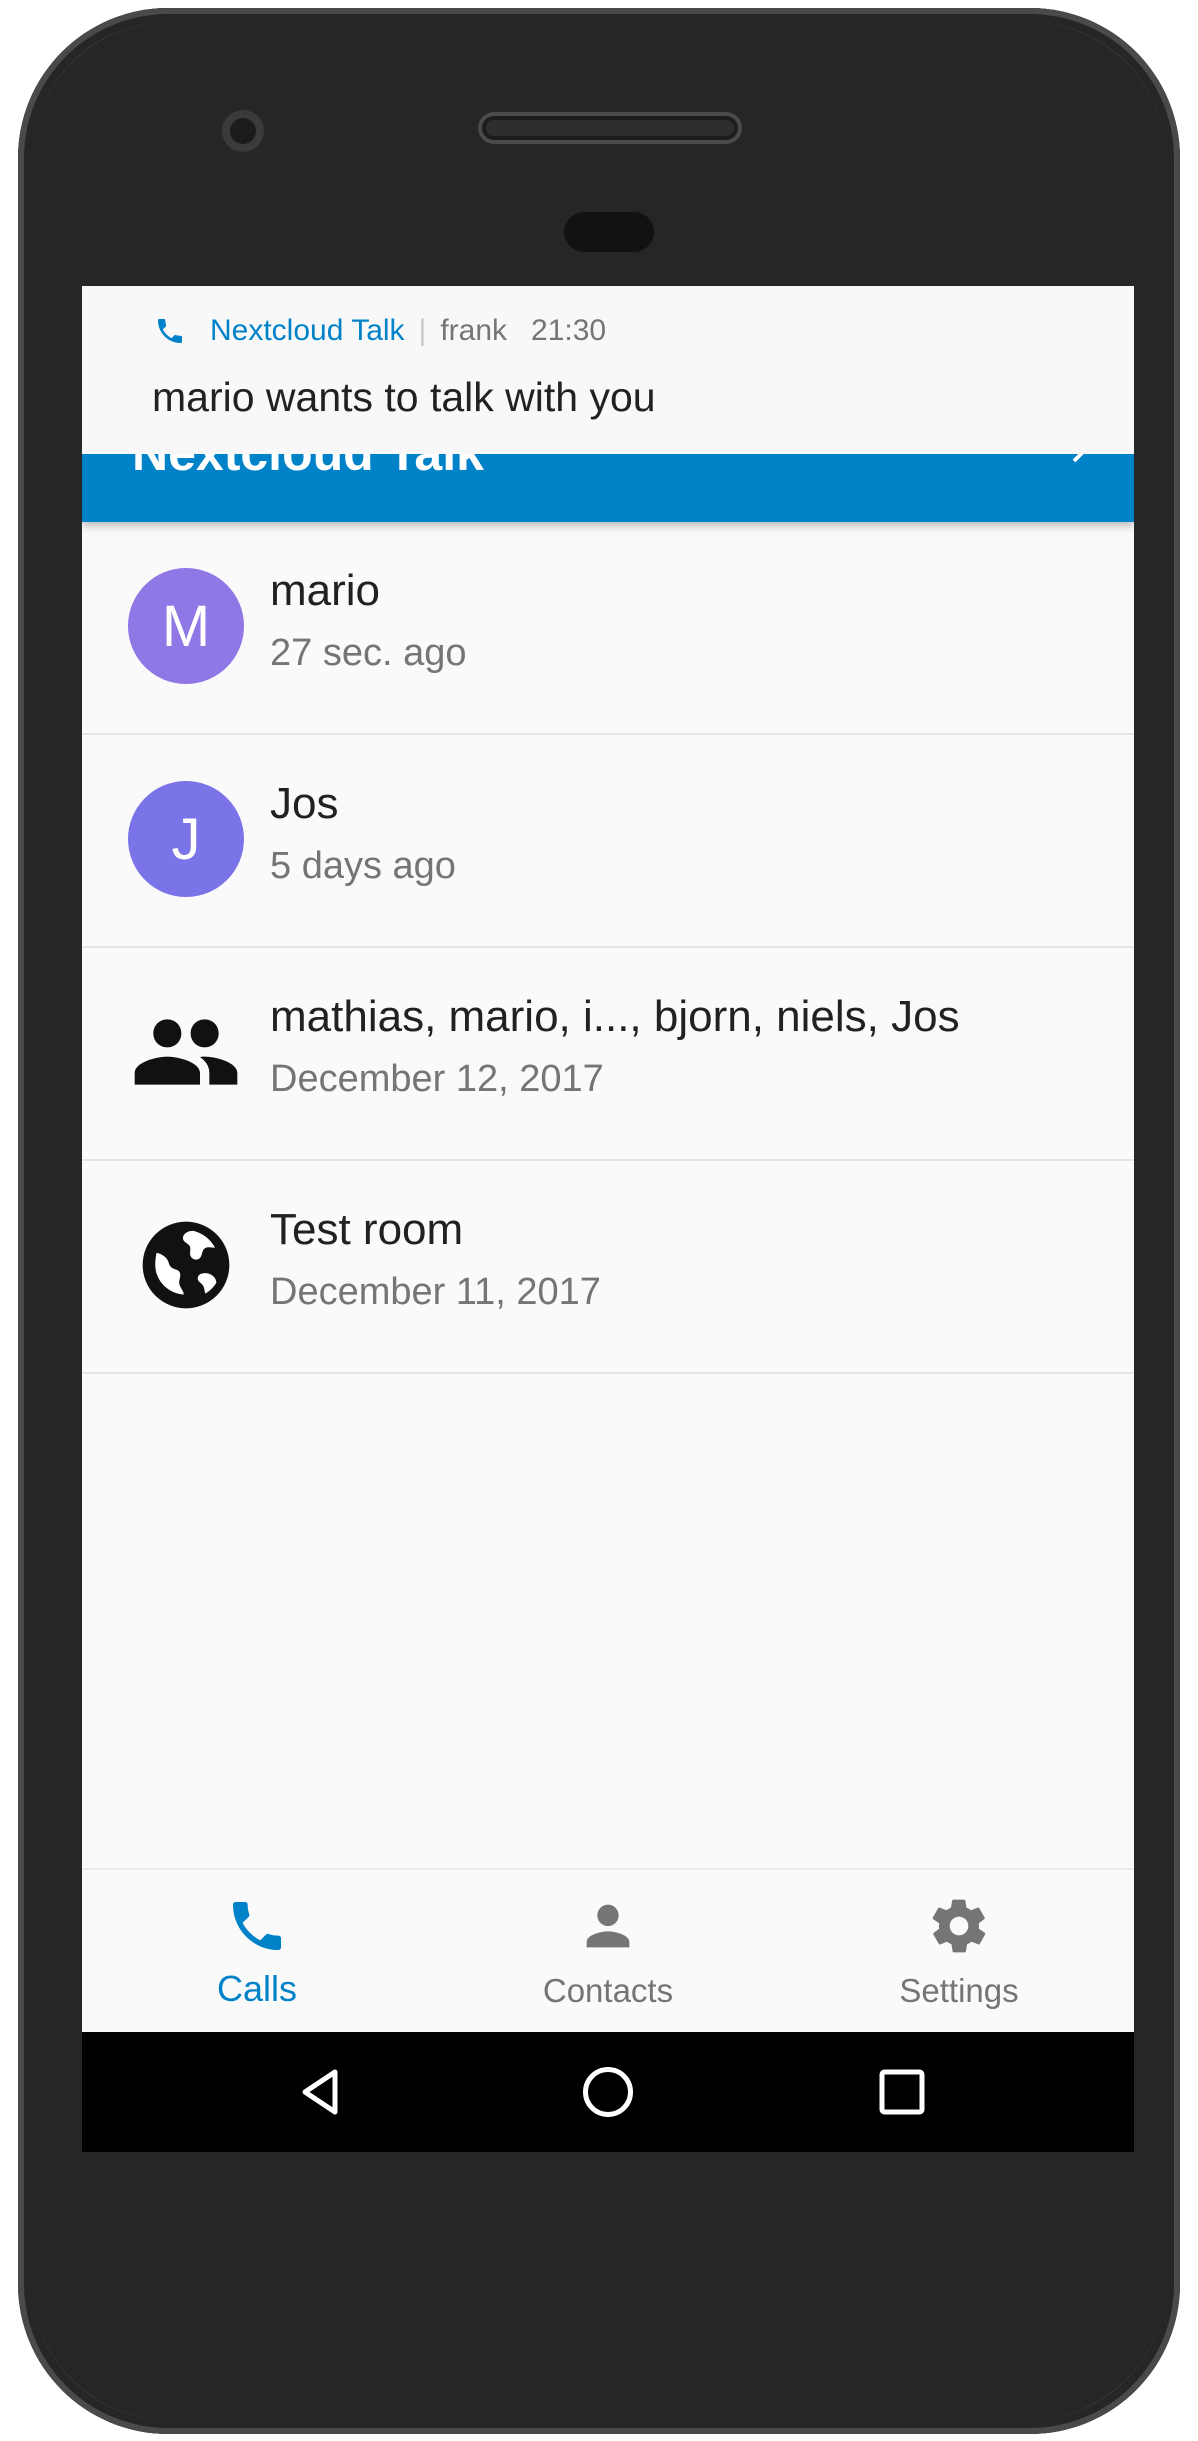 The image size is (1198, 2441). Describe the element at coordinates (959, 1990) in the screenshot. I see `tab-settings-label: Settings` at that location.